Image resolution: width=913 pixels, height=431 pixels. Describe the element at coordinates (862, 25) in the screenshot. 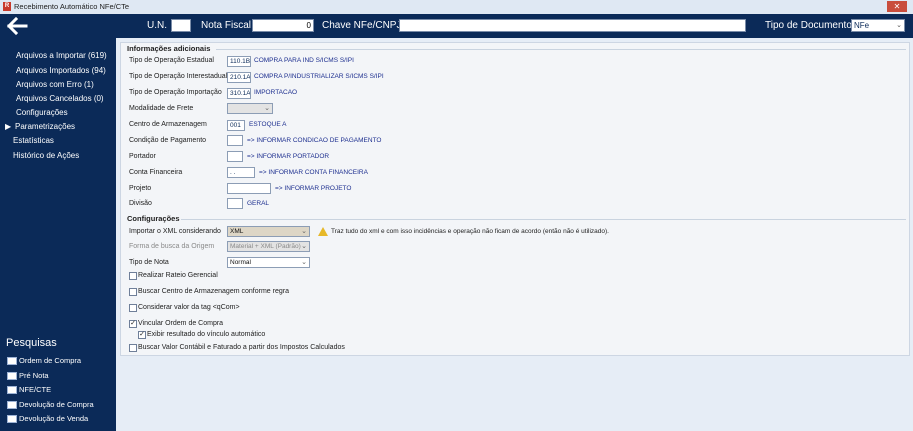

I see `tipo-documento-value: NFe` at that location.